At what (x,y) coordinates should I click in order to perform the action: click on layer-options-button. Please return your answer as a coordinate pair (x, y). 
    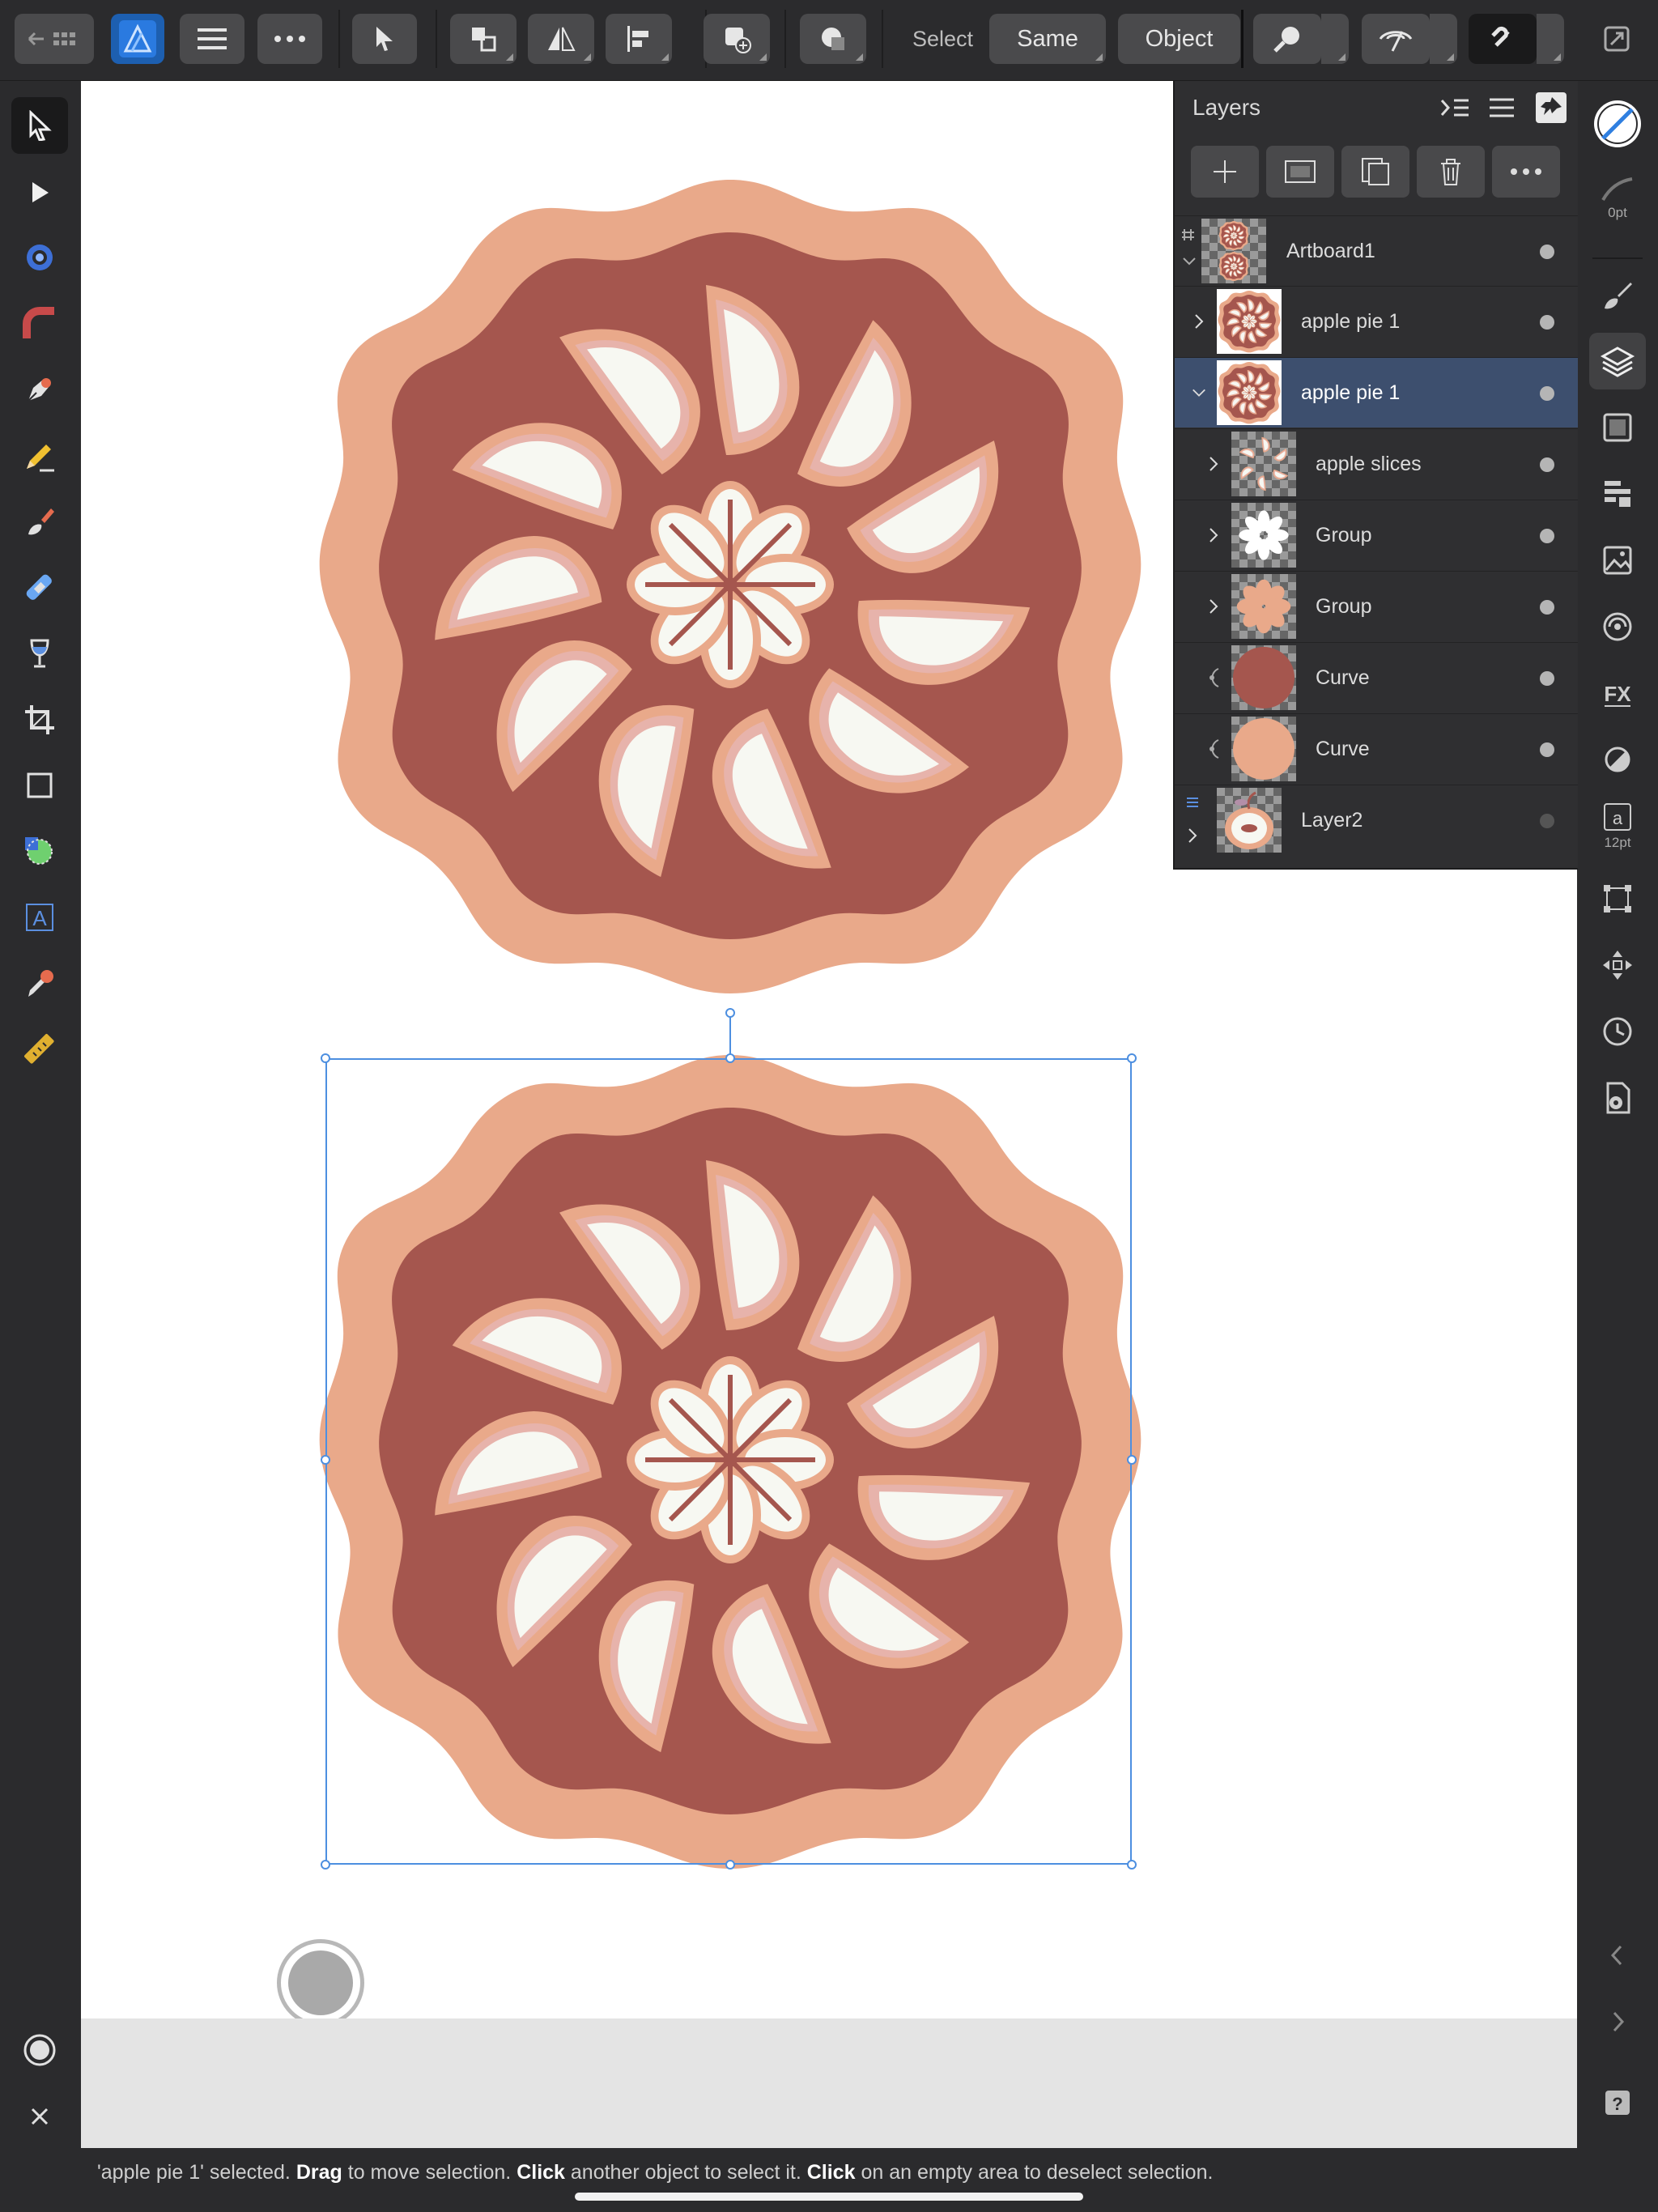
    Looking at the image, I should click on (1526, 172).